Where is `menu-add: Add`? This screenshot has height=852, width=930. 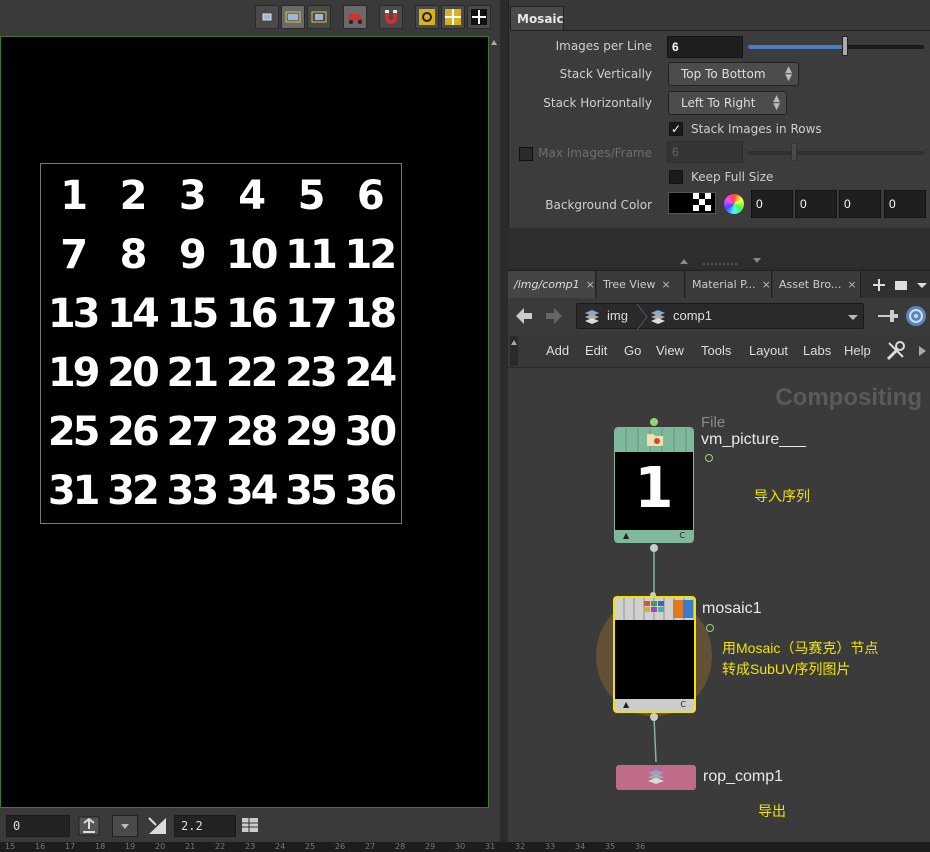
menu-add: Add is located at coordinates (557, 350).